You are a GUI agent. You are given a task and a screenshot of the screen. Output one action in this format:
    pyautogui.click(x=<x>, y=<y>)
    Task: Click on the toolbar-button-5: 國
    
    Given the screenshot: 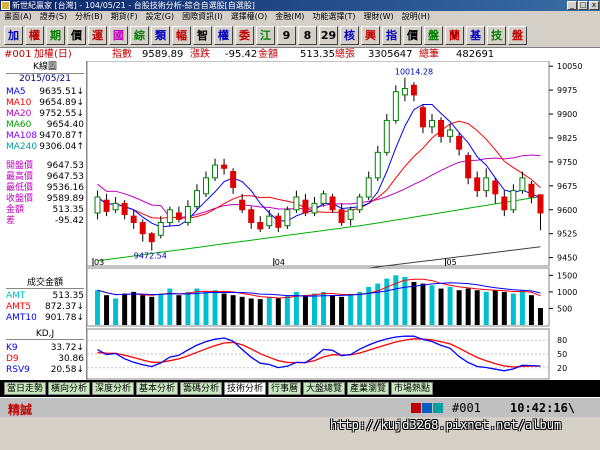 What is the action you would take?
    pyautogui.click(x=118, y=35)
    